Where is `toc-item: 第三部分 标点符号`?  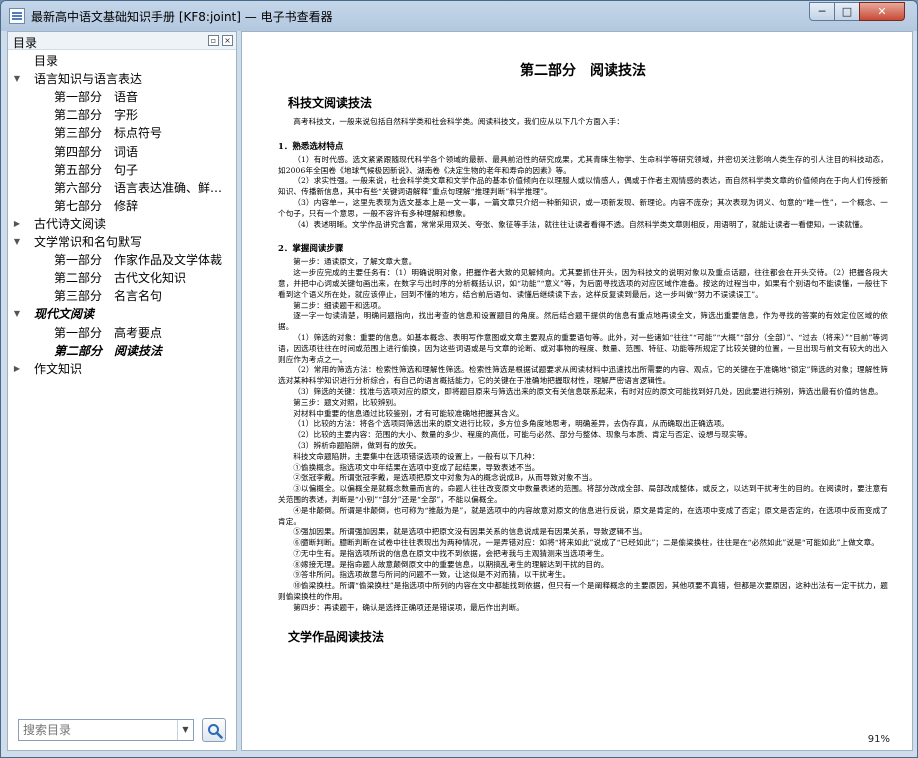
toc-item: 第三部分 标点符号 is located at coordinates (144, 133).